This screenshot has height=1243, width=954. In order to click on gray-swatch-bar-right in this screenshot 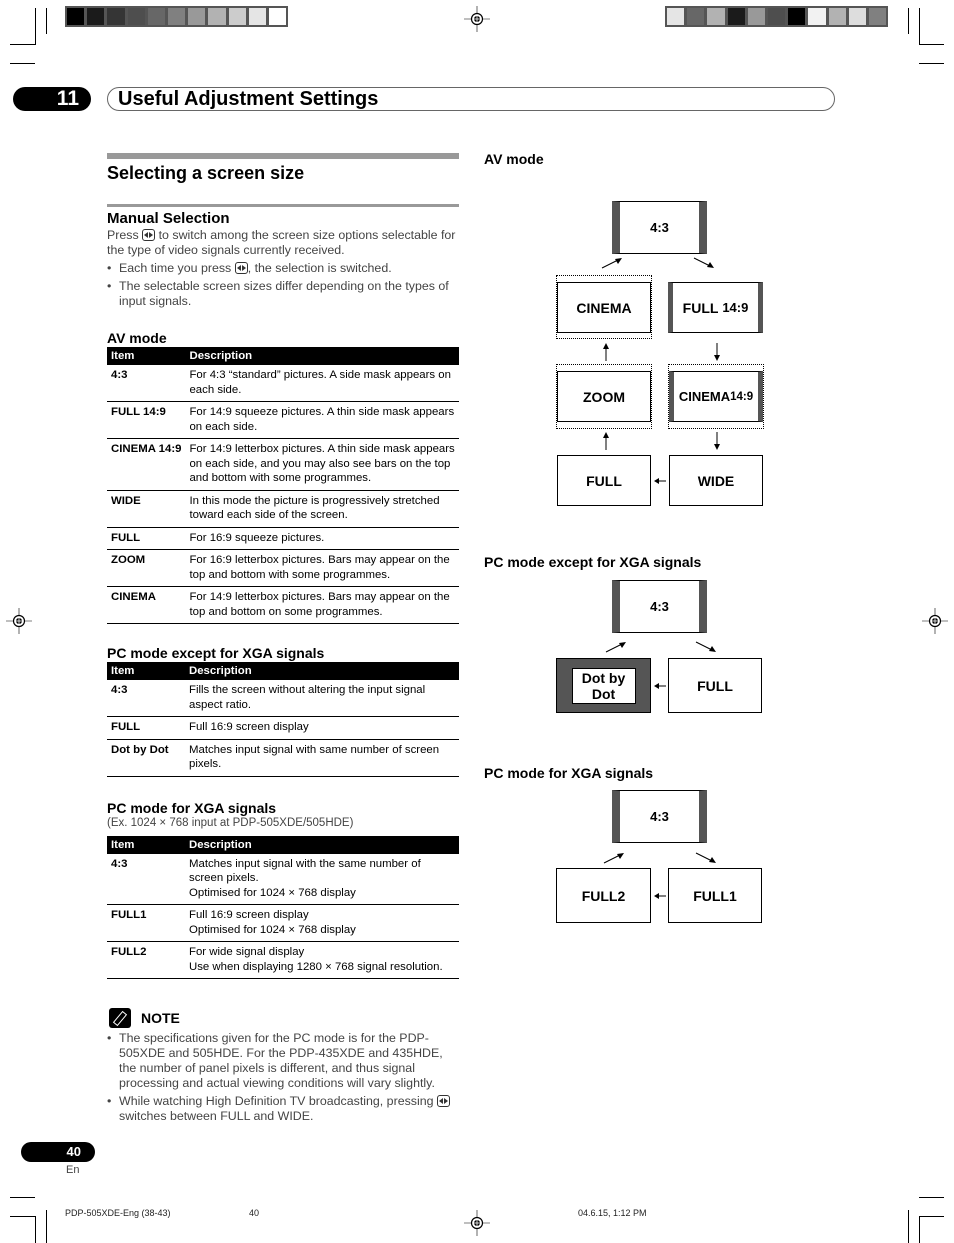, I will do `click(776, 16)`.